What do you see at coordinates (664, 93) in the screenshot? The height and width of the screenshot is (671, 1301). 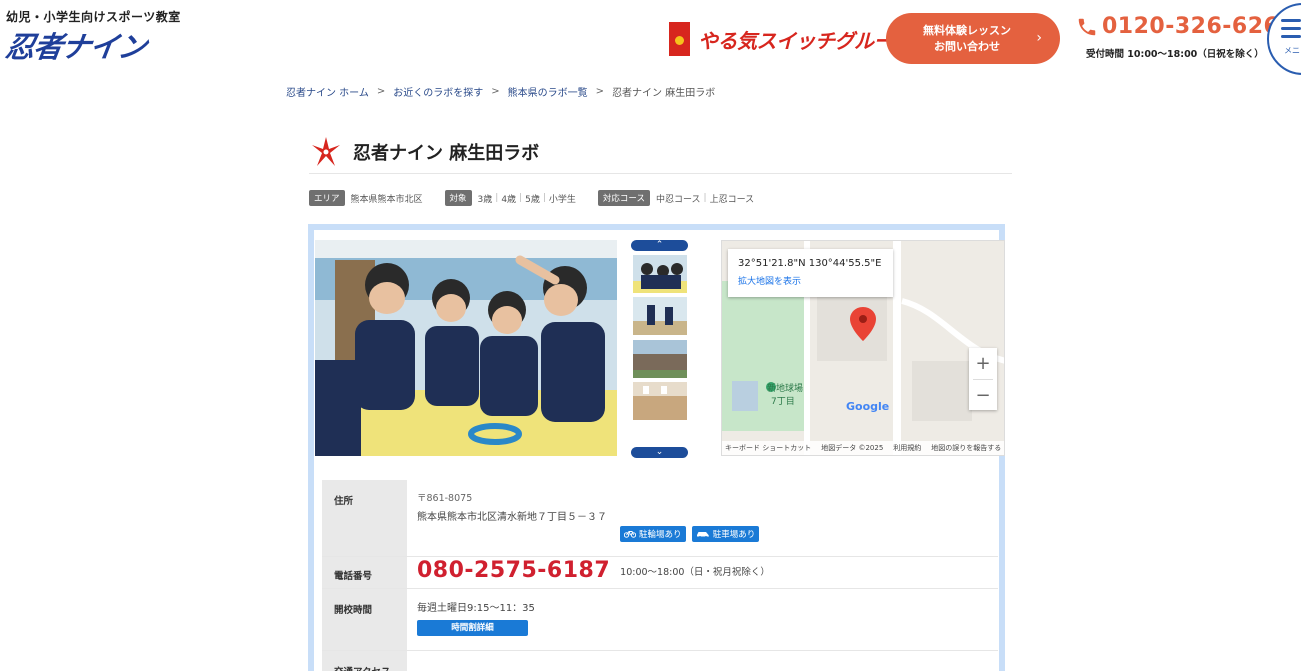 I see `breadcrumb-current: 忍者ナイン 麻生田ラボ` at bounding box center [664, 93].